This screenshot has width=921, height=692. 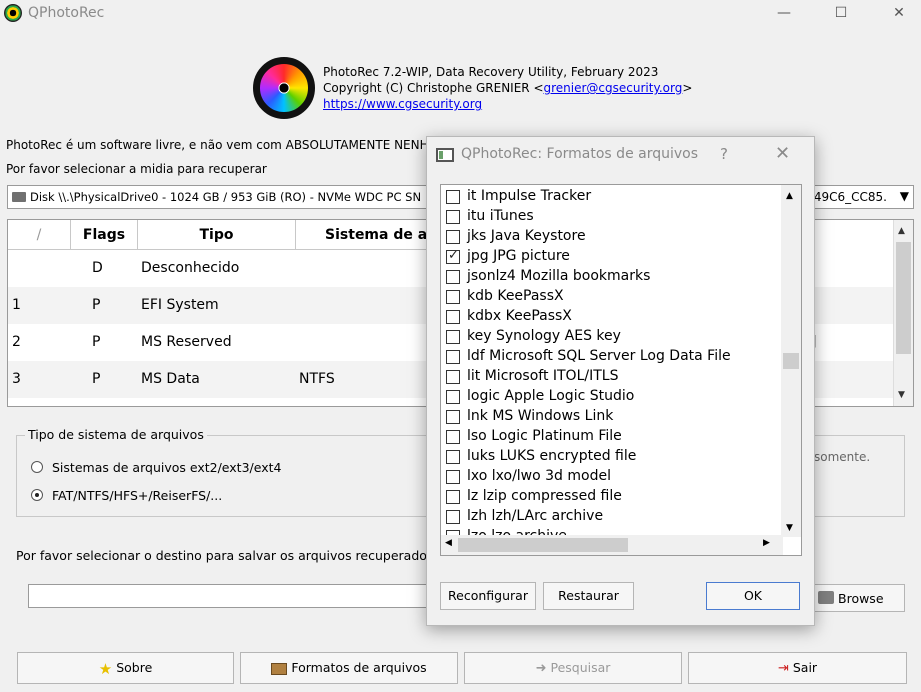 I want to click on list-horizontal-scrollbar: ◀ ▶, so click(x=612, y=545).